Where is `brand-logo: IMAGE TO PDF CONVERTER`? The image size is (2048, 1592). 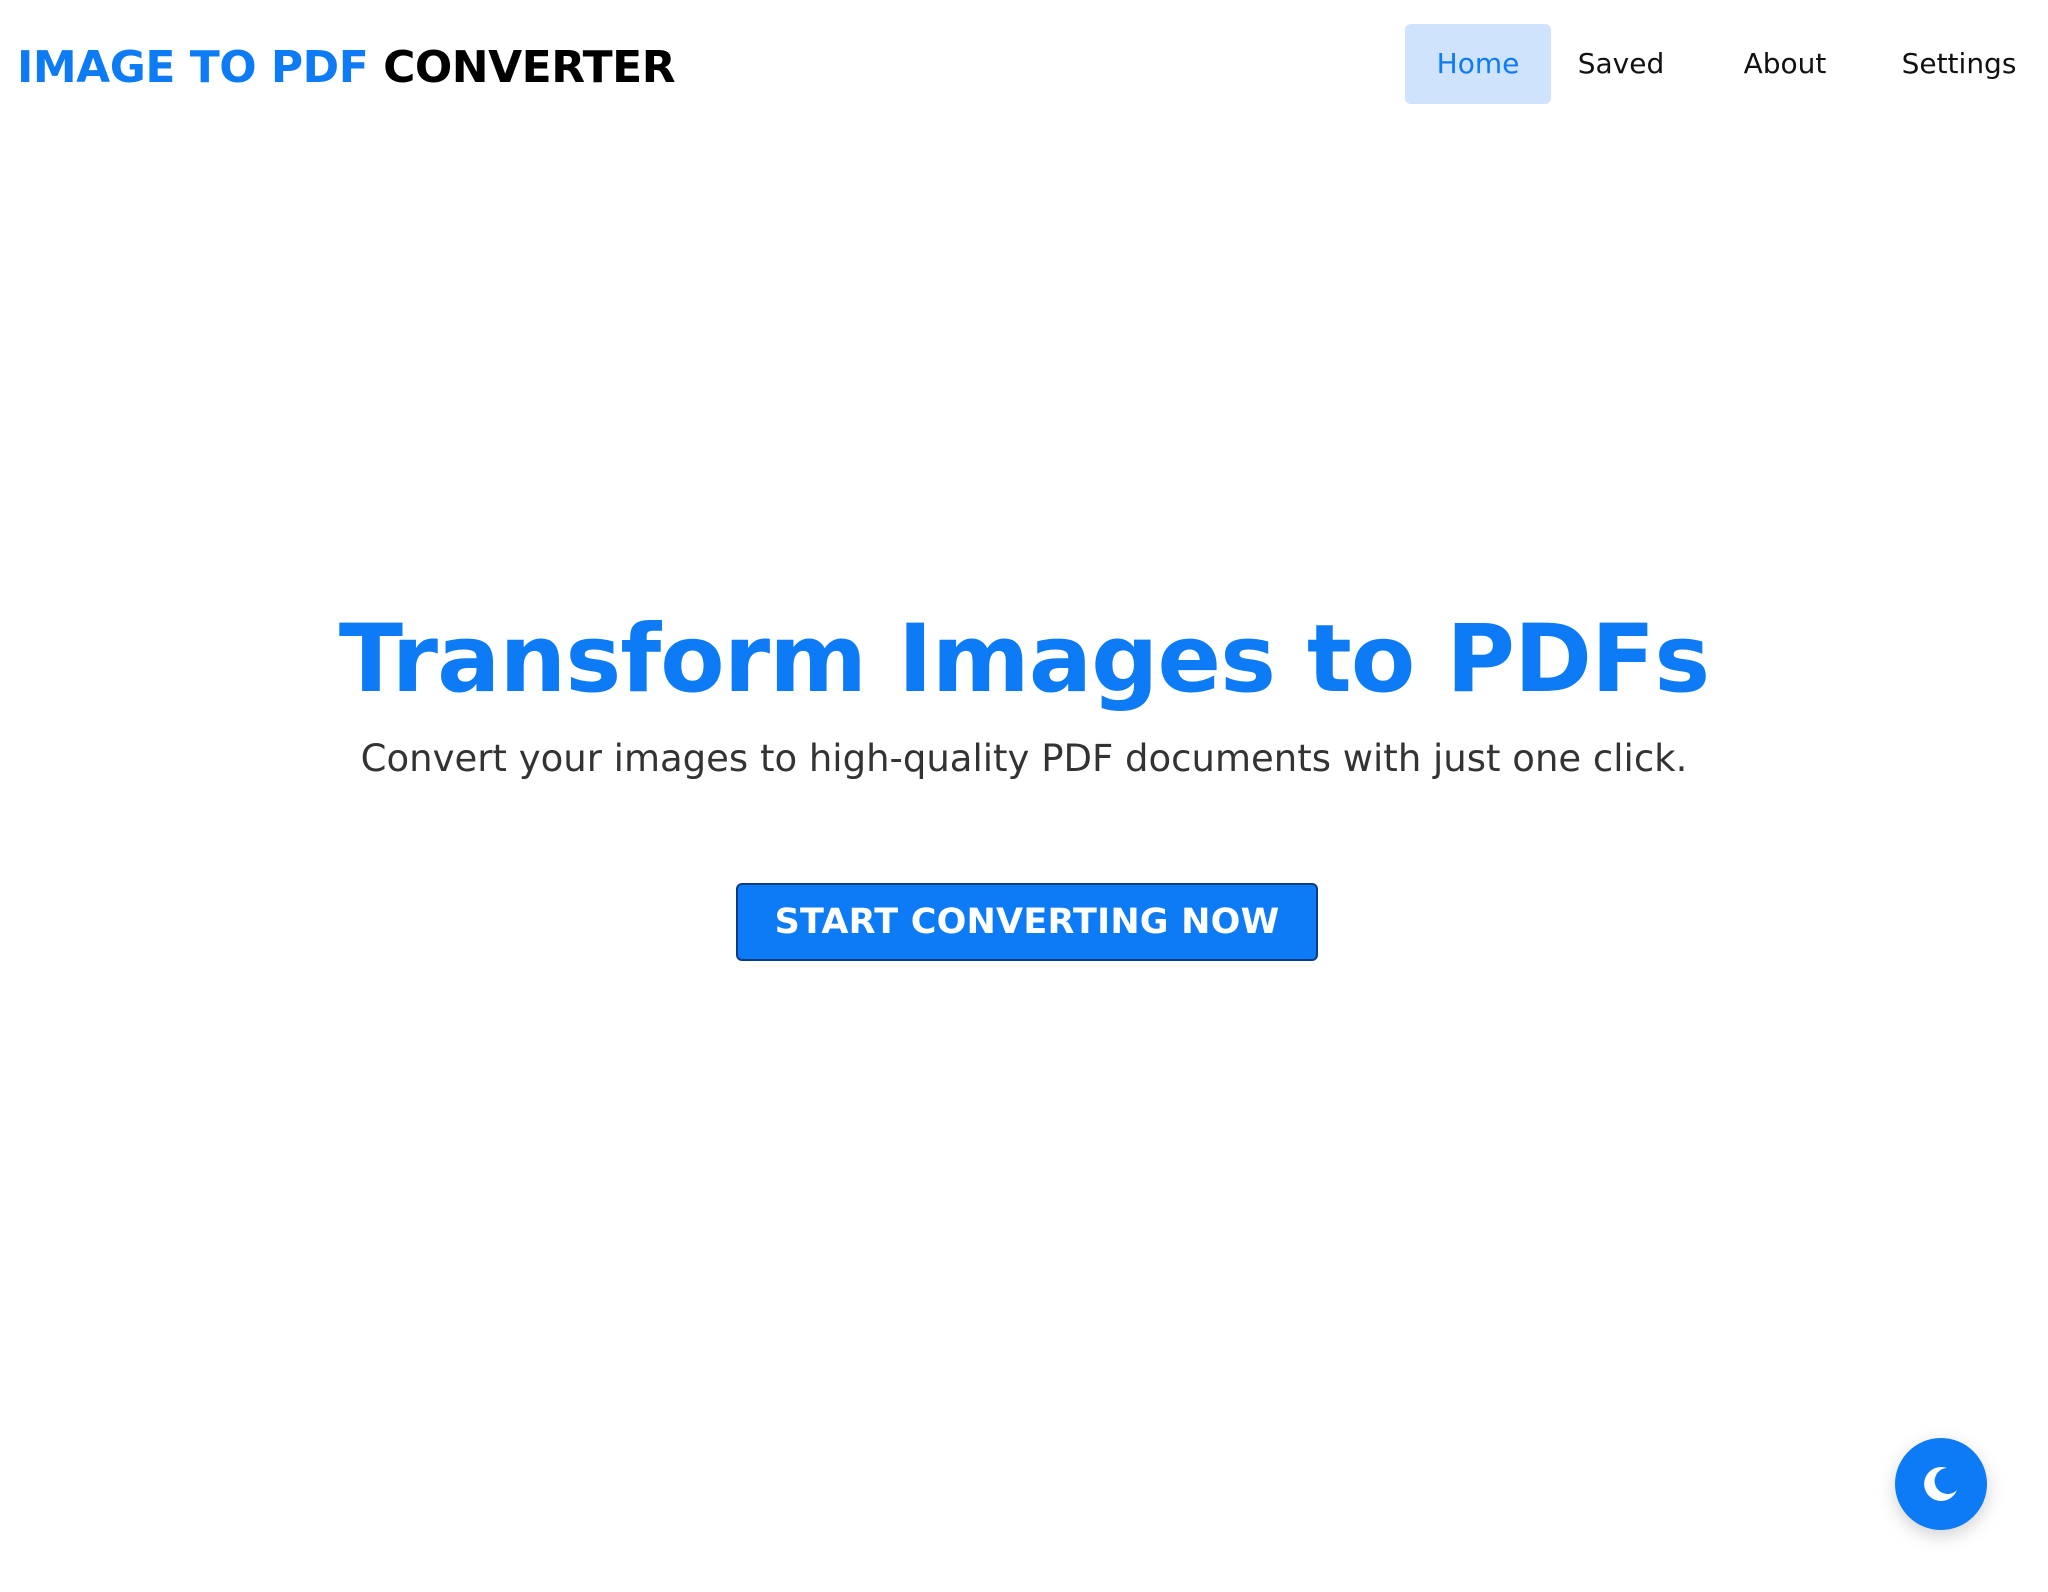
brand-logo: IMAGE TO PDF CONVERTER is located at coordinates (346, 68).